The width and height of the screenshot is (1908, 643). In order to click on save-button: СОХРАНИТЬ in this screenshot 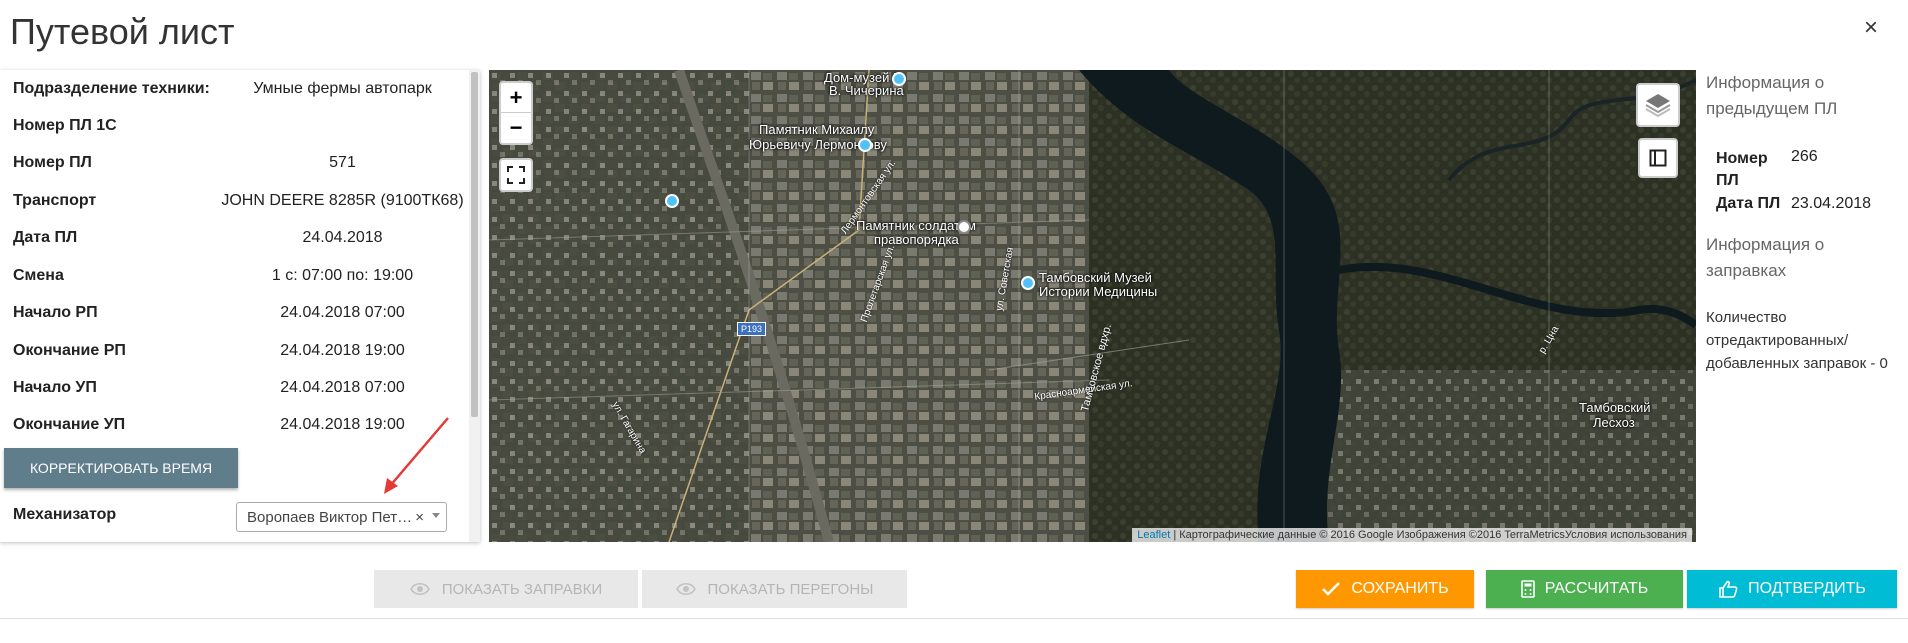, I will do `click(1385, 589)`.